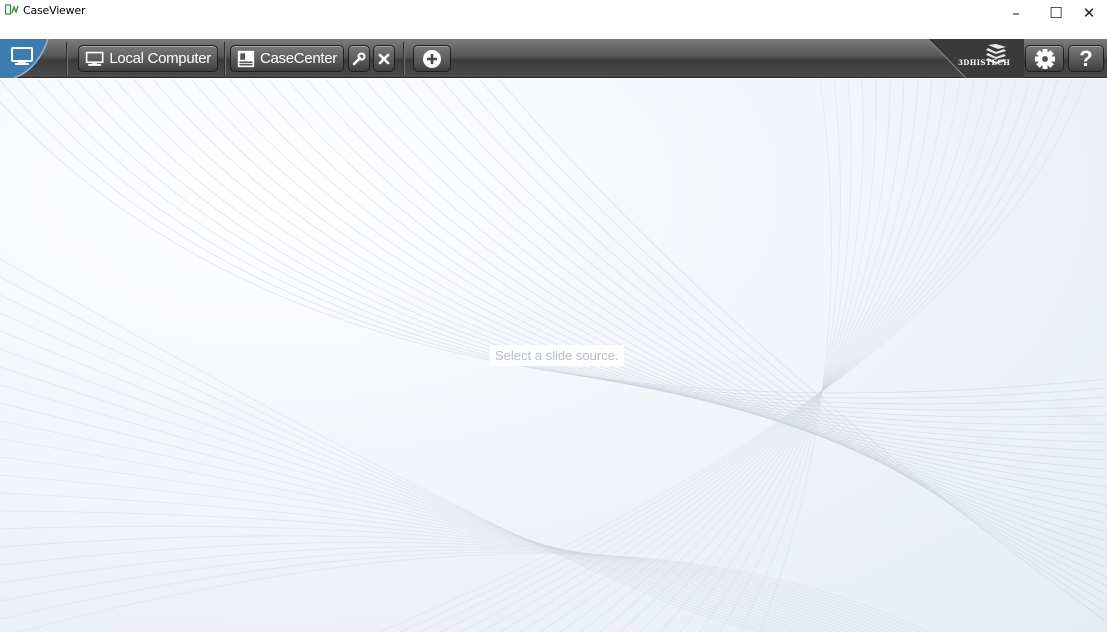 The width and height of the screenshot is (1107, 632). What do you see at coordinates (246, 58) in the screenshot?
I see `server-icon` at bounding box center [246, 58].